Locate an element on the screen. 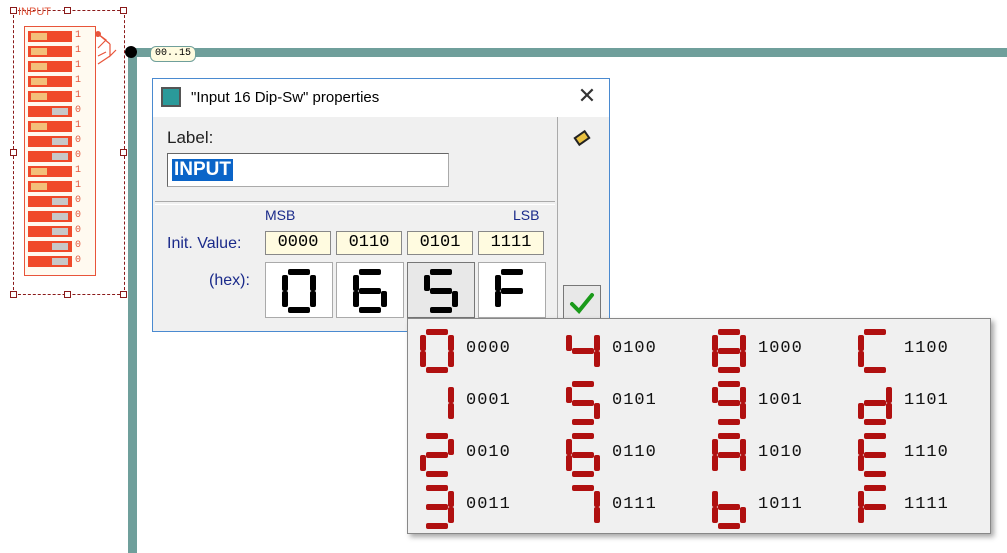 This screenshot has height=553, width=1007. nibble-field: 0101 is located at coordinates (440, 243).